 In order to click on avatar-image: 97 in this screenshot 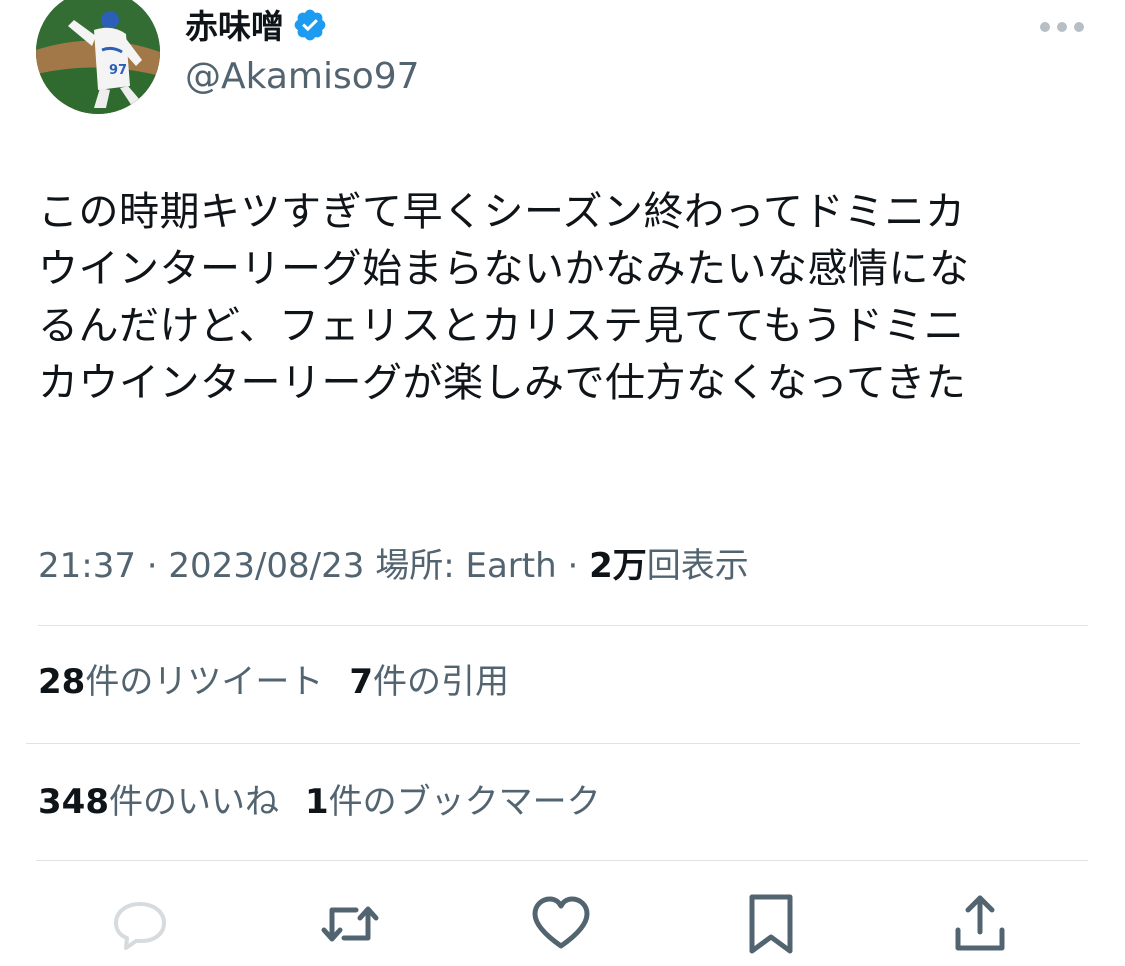, I will do `click(98, 57)`.